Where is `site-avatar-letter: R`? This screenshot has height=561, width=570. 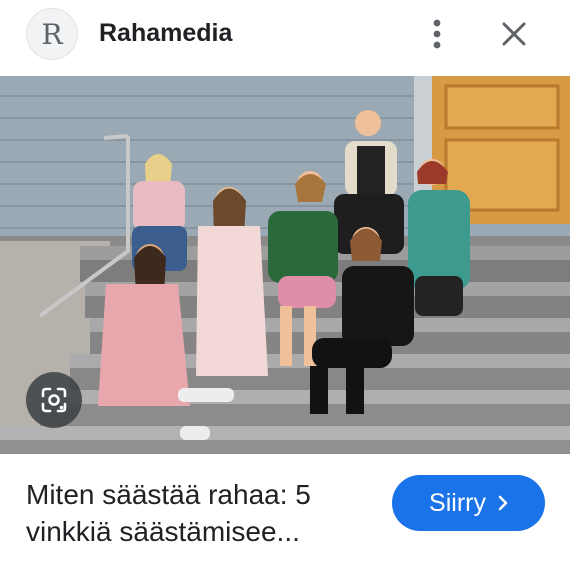 site-avatar-letter: R is located at coordinates (52, 34).